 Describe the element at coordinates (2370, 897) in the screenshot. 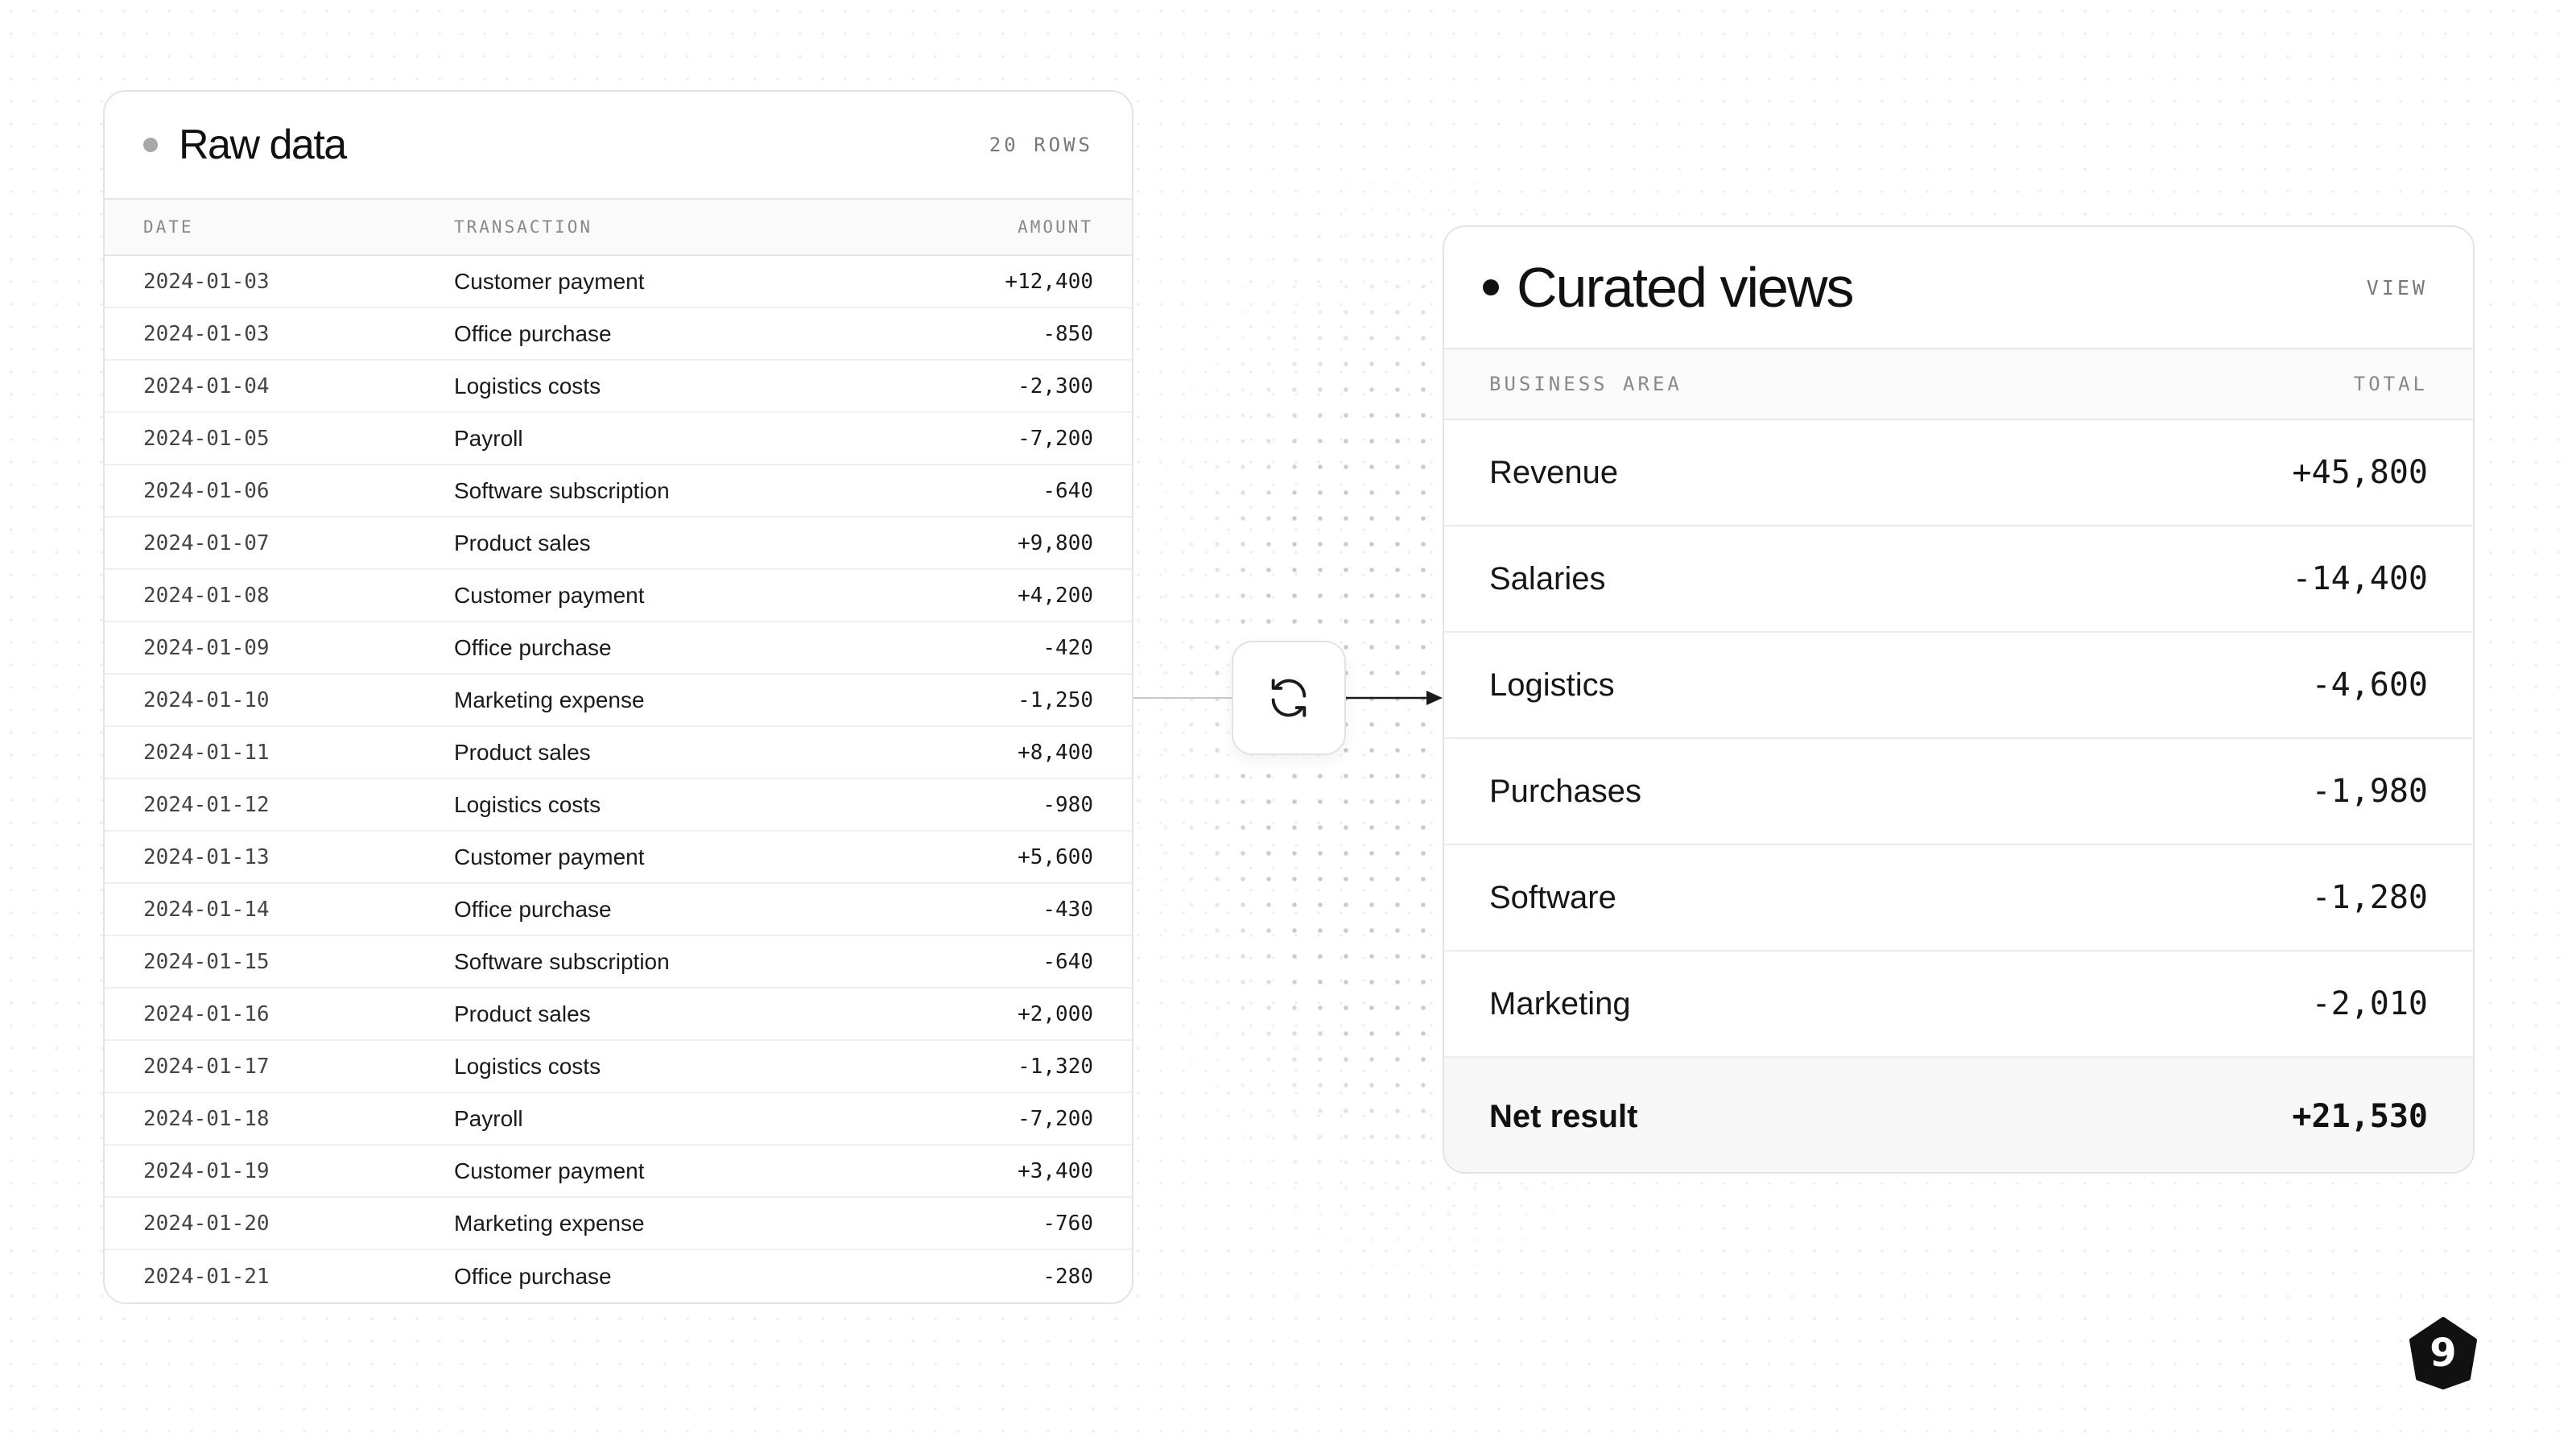

I see `business-area-total: -1,280` at that location.